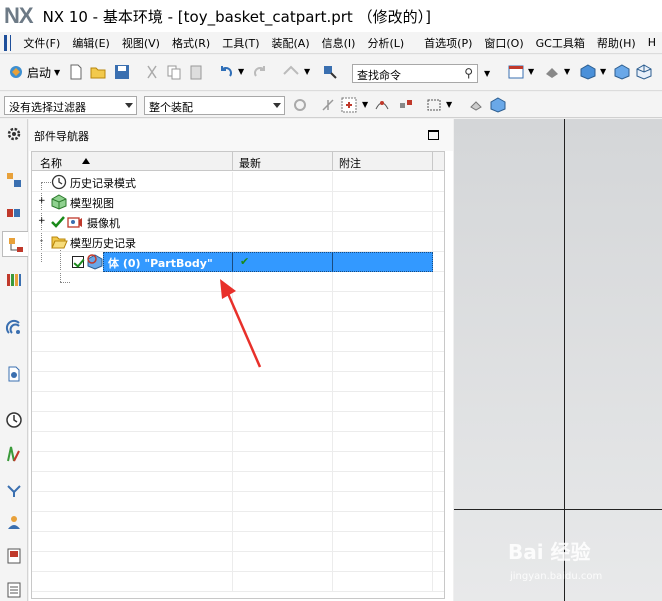 This screenshot has width=662, height=601. I want to click on part-navigator-icon, so click(16, 245).